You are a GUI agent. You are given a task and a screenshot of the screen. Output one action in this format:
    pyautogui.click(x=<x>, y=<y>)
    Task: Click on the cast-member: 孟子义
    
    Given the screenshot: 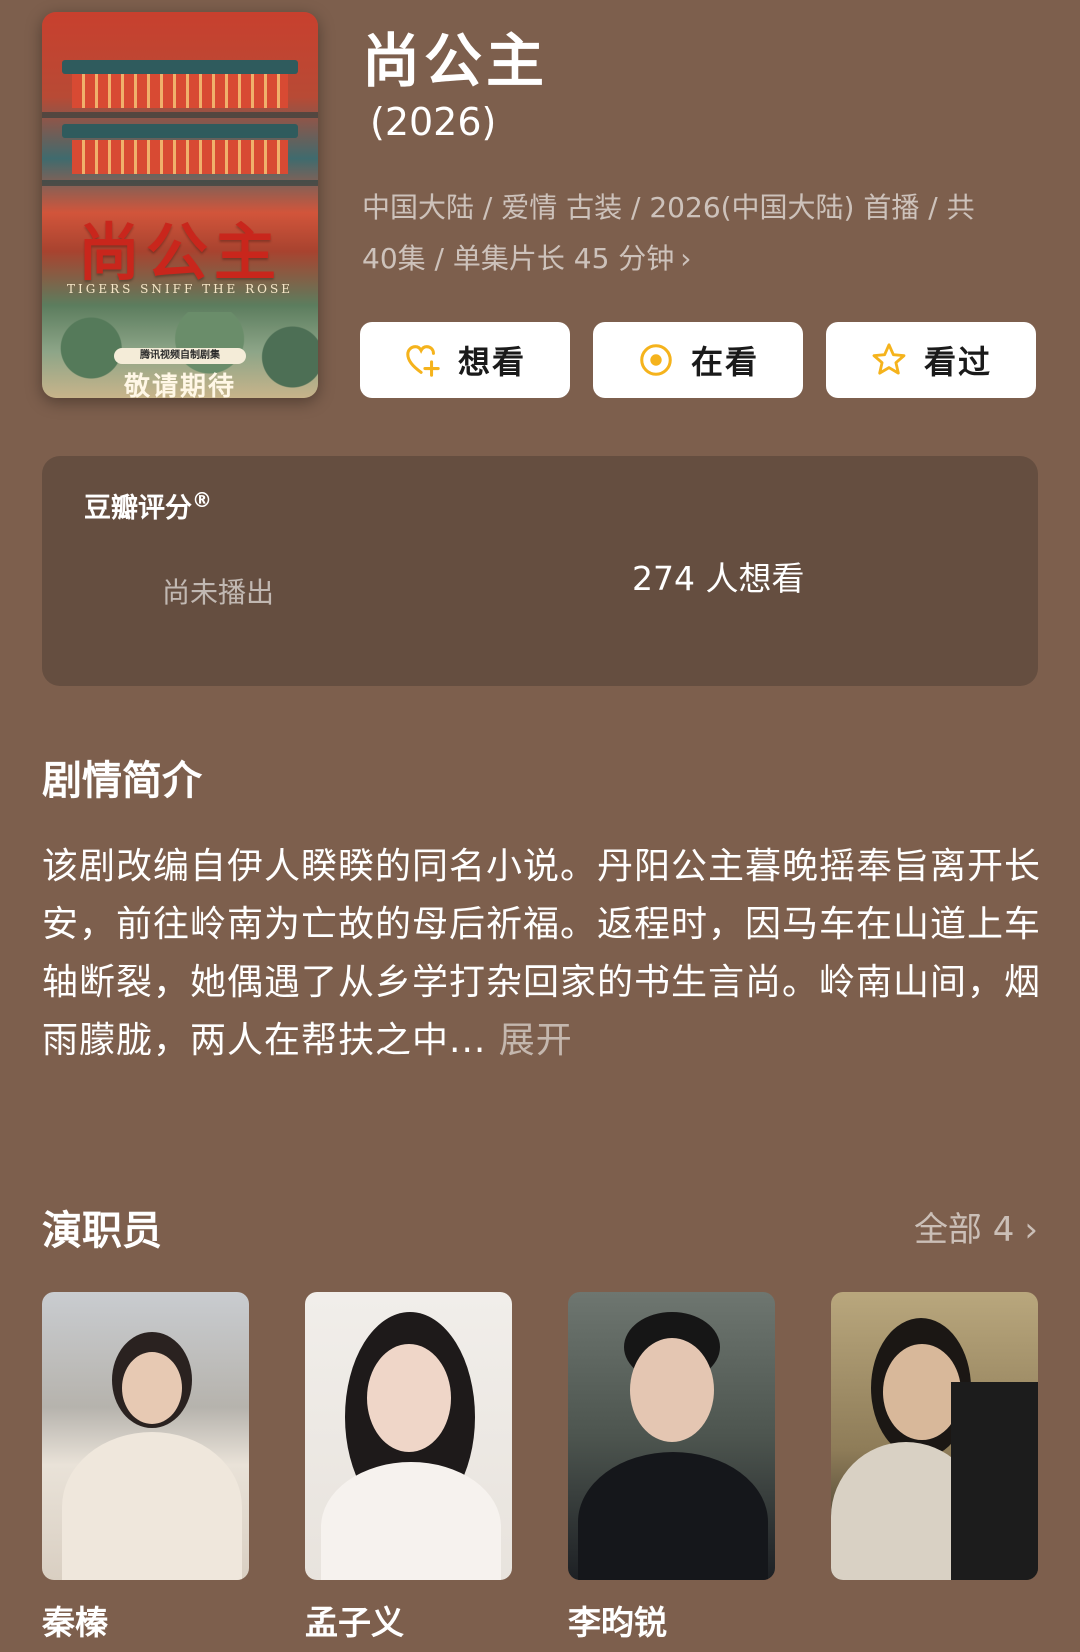 What is the action you would take?
    pyautogui.click(x=408, y=1468)
    